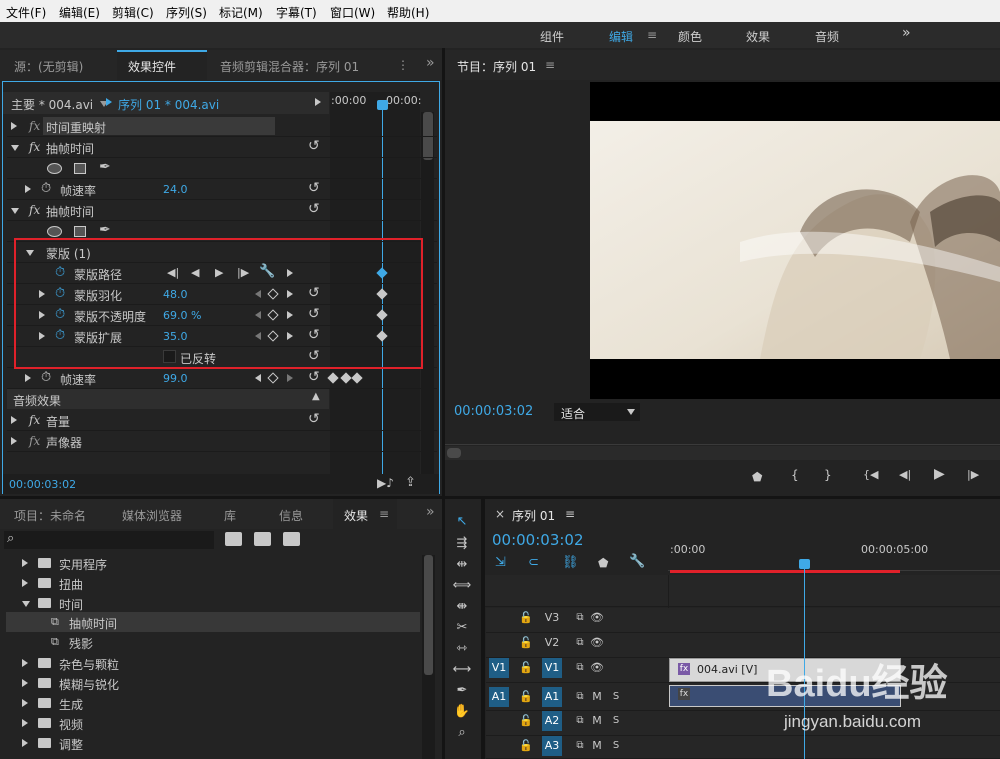 This screenshot has width=1000, height=759. I want to click on framerate-value: 99.0, so click(175, 378).